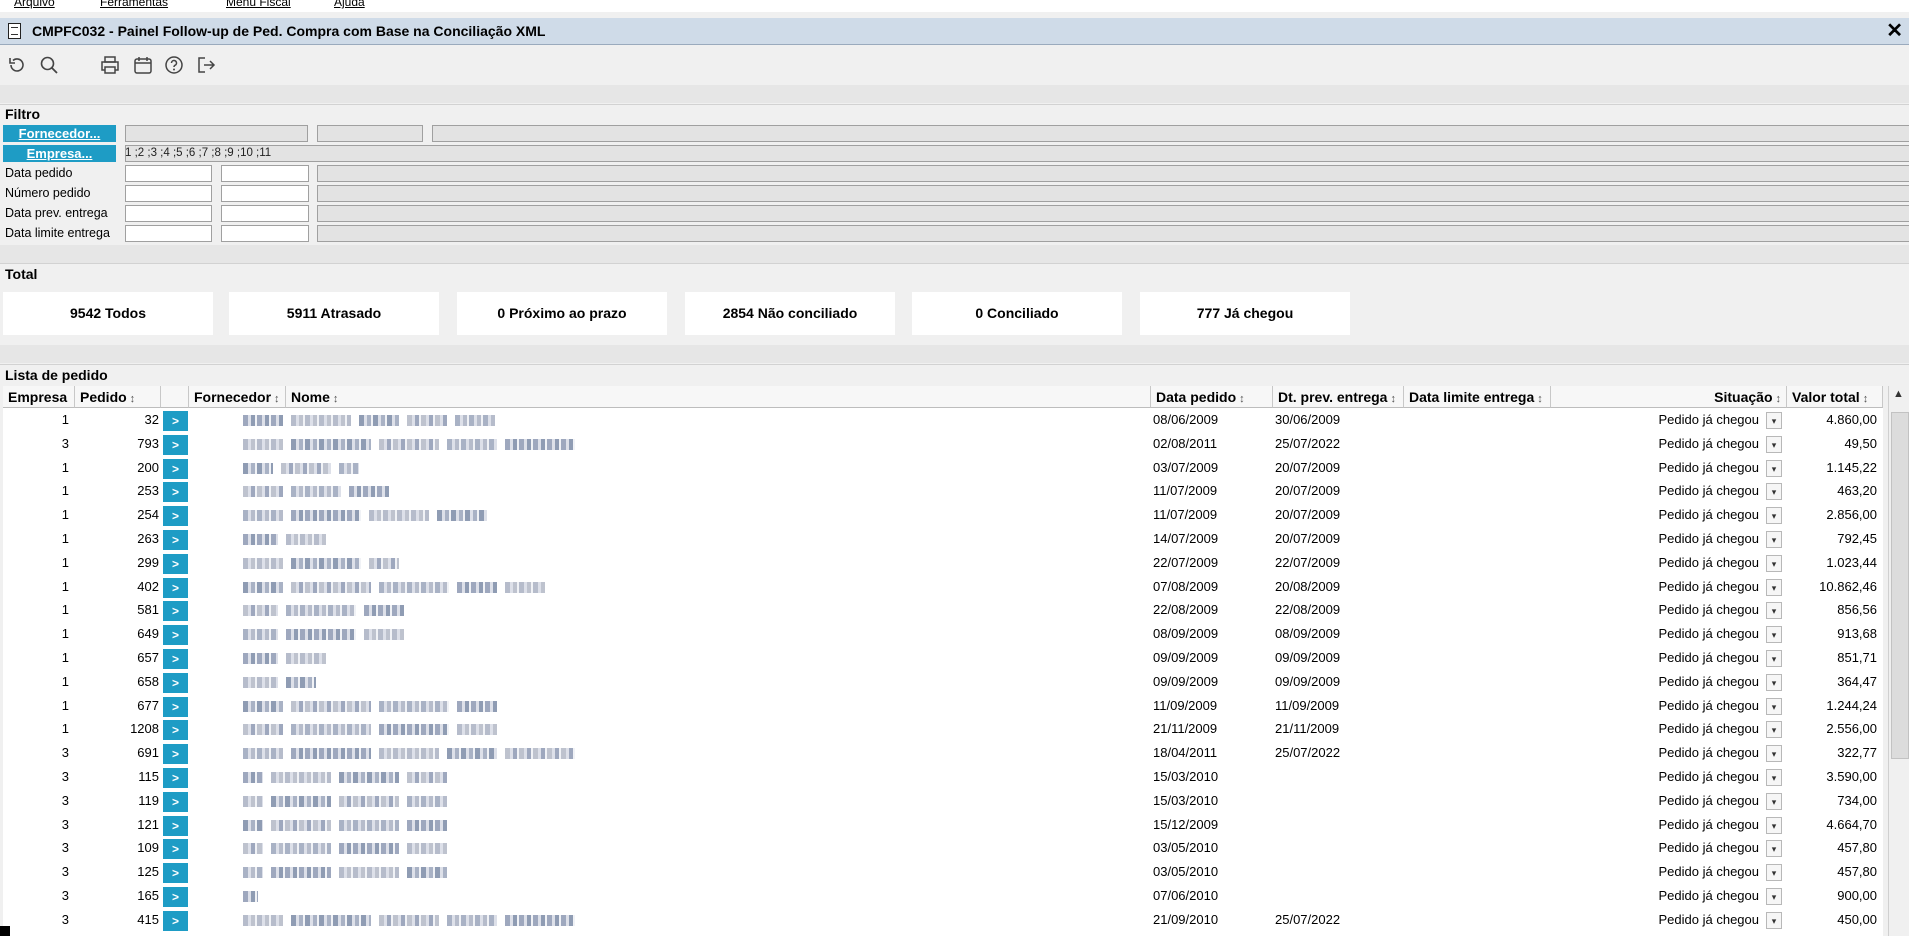 The image size is (1909, 936). What do you see at coordinates (1212, 397) in the screenshot?
I see `col-data-pedido: Data pedido ↕` at bounding box center [1212, 397].